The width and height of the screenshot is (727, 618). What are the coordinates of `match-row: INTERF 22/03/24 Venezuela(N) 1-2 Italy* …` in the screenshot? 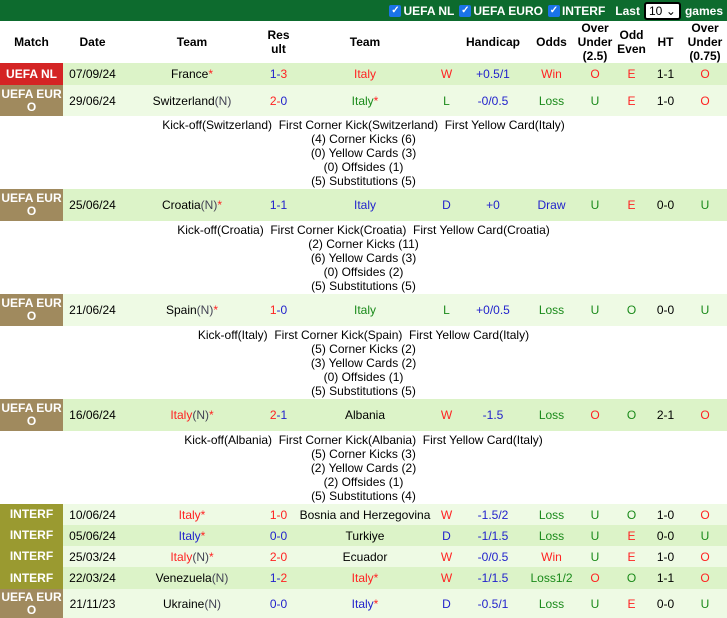 It's located at (363, 578).